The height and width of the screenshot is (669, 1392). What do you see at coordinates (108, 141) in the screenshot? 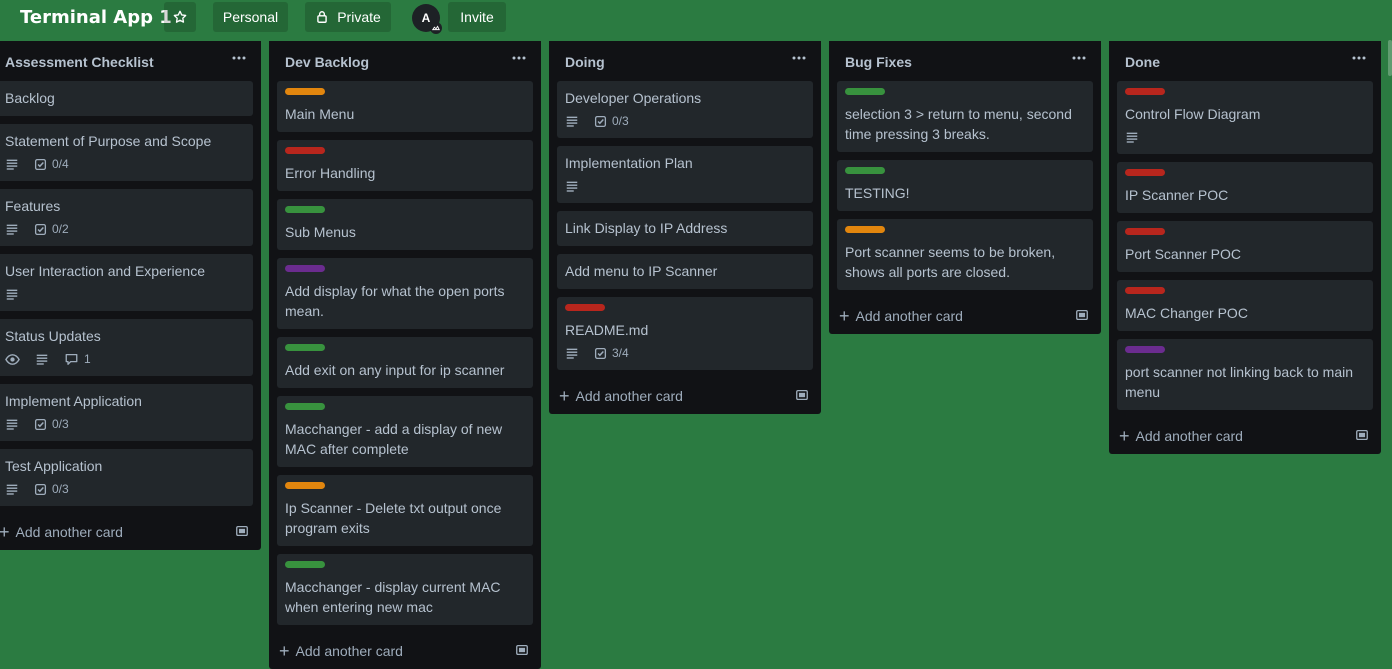
I see `card-title: Statement of Purpose and Scope` at bounding box center [108, 141].